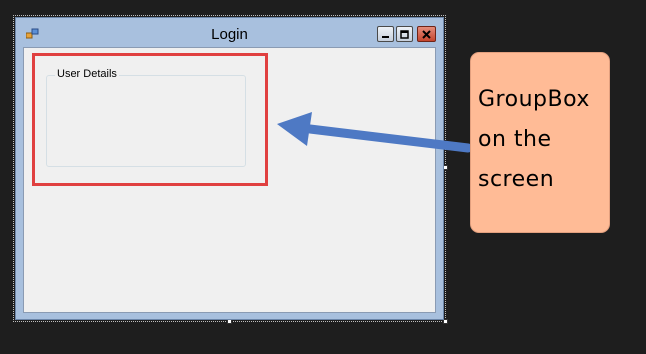 This screenshot has height=354, width=646. I want to click on callout-text: GroupBox on the screen, so click(542, 140).